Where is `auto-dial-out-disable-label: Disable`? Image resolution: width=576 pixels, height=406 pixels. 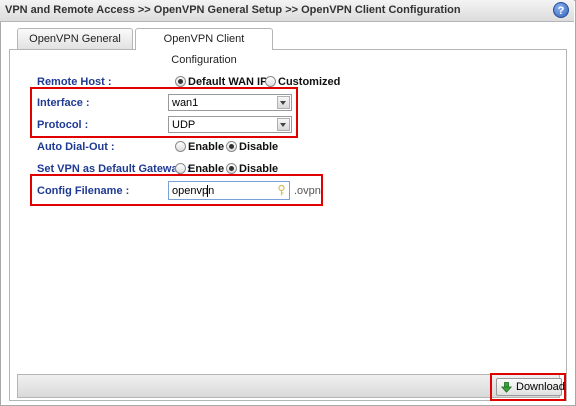
auto-dial-out-disable-label: Disable is located at coordinates (259, 147).